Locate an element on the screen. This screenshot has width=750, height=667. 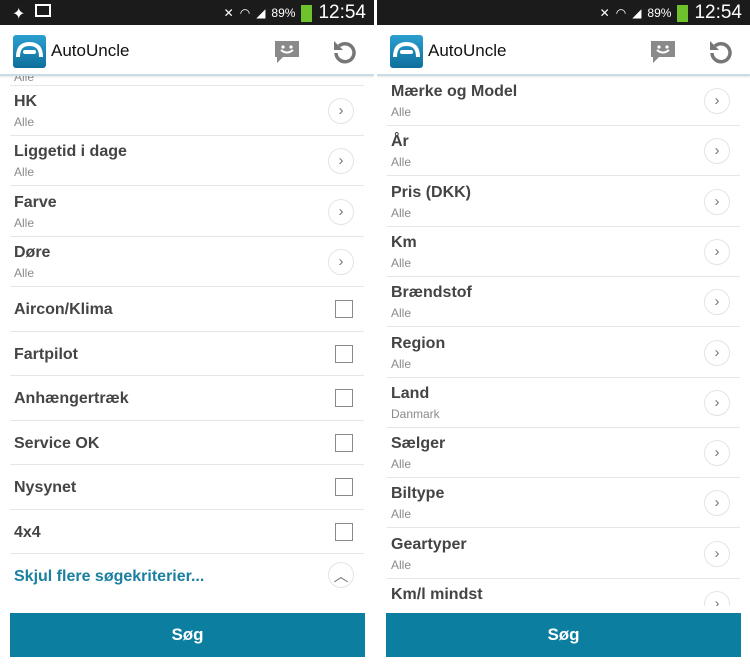
filter-row: Sælger Alle › is located at coordinates (563, 453).